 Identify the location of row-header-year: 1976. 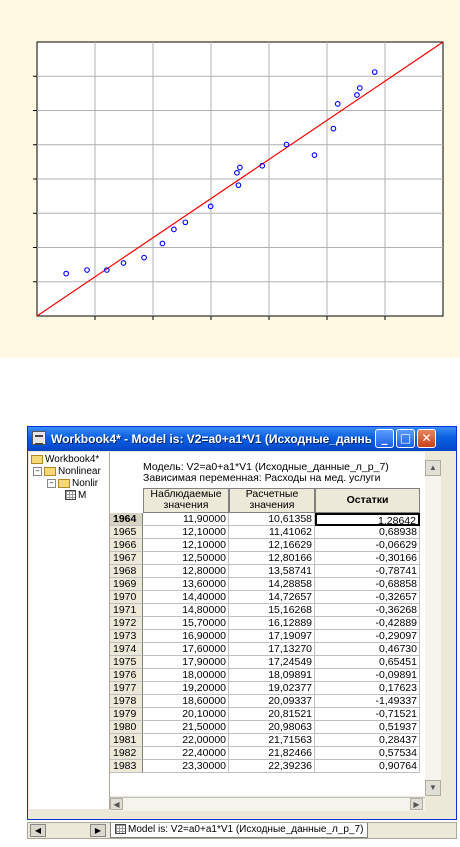
(126, 675).